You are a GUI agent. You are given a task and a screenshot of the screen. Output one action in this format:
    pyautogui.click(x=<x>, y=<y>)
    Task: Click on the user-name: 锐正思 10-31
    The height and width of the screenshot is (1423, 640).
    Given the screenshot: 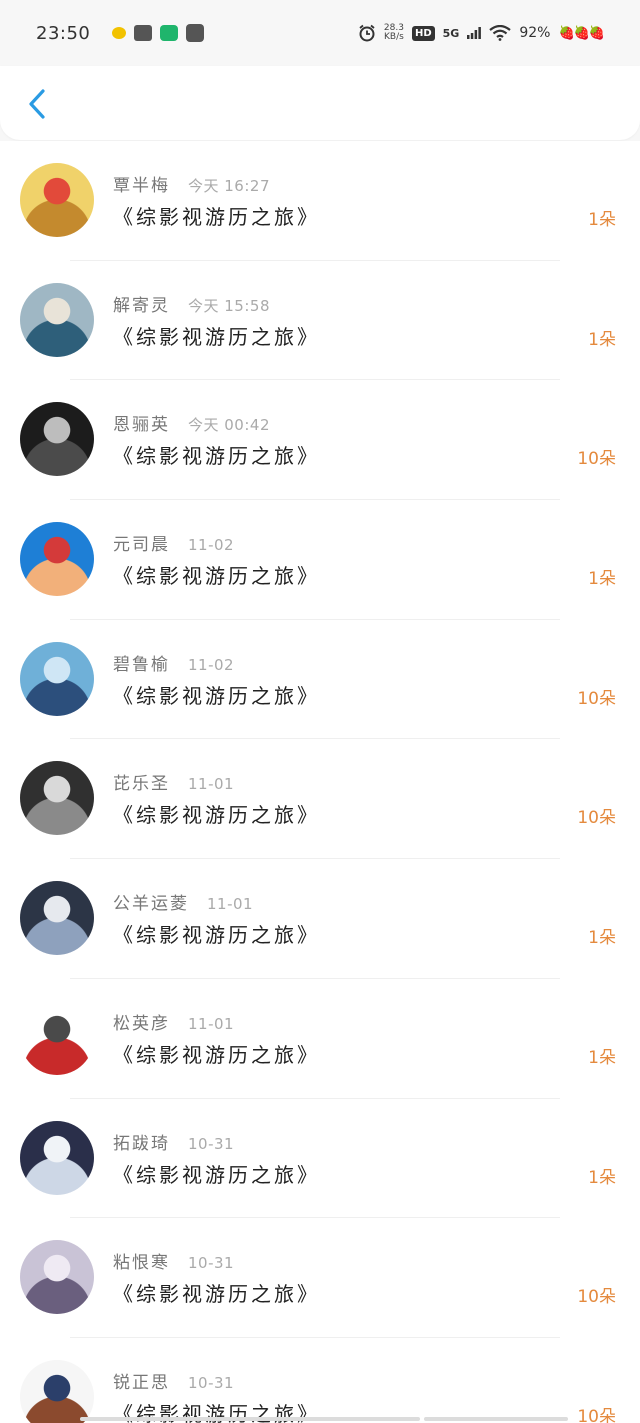 What is the action you would take?
    pyautogui.click(x=173, y=1380)
    